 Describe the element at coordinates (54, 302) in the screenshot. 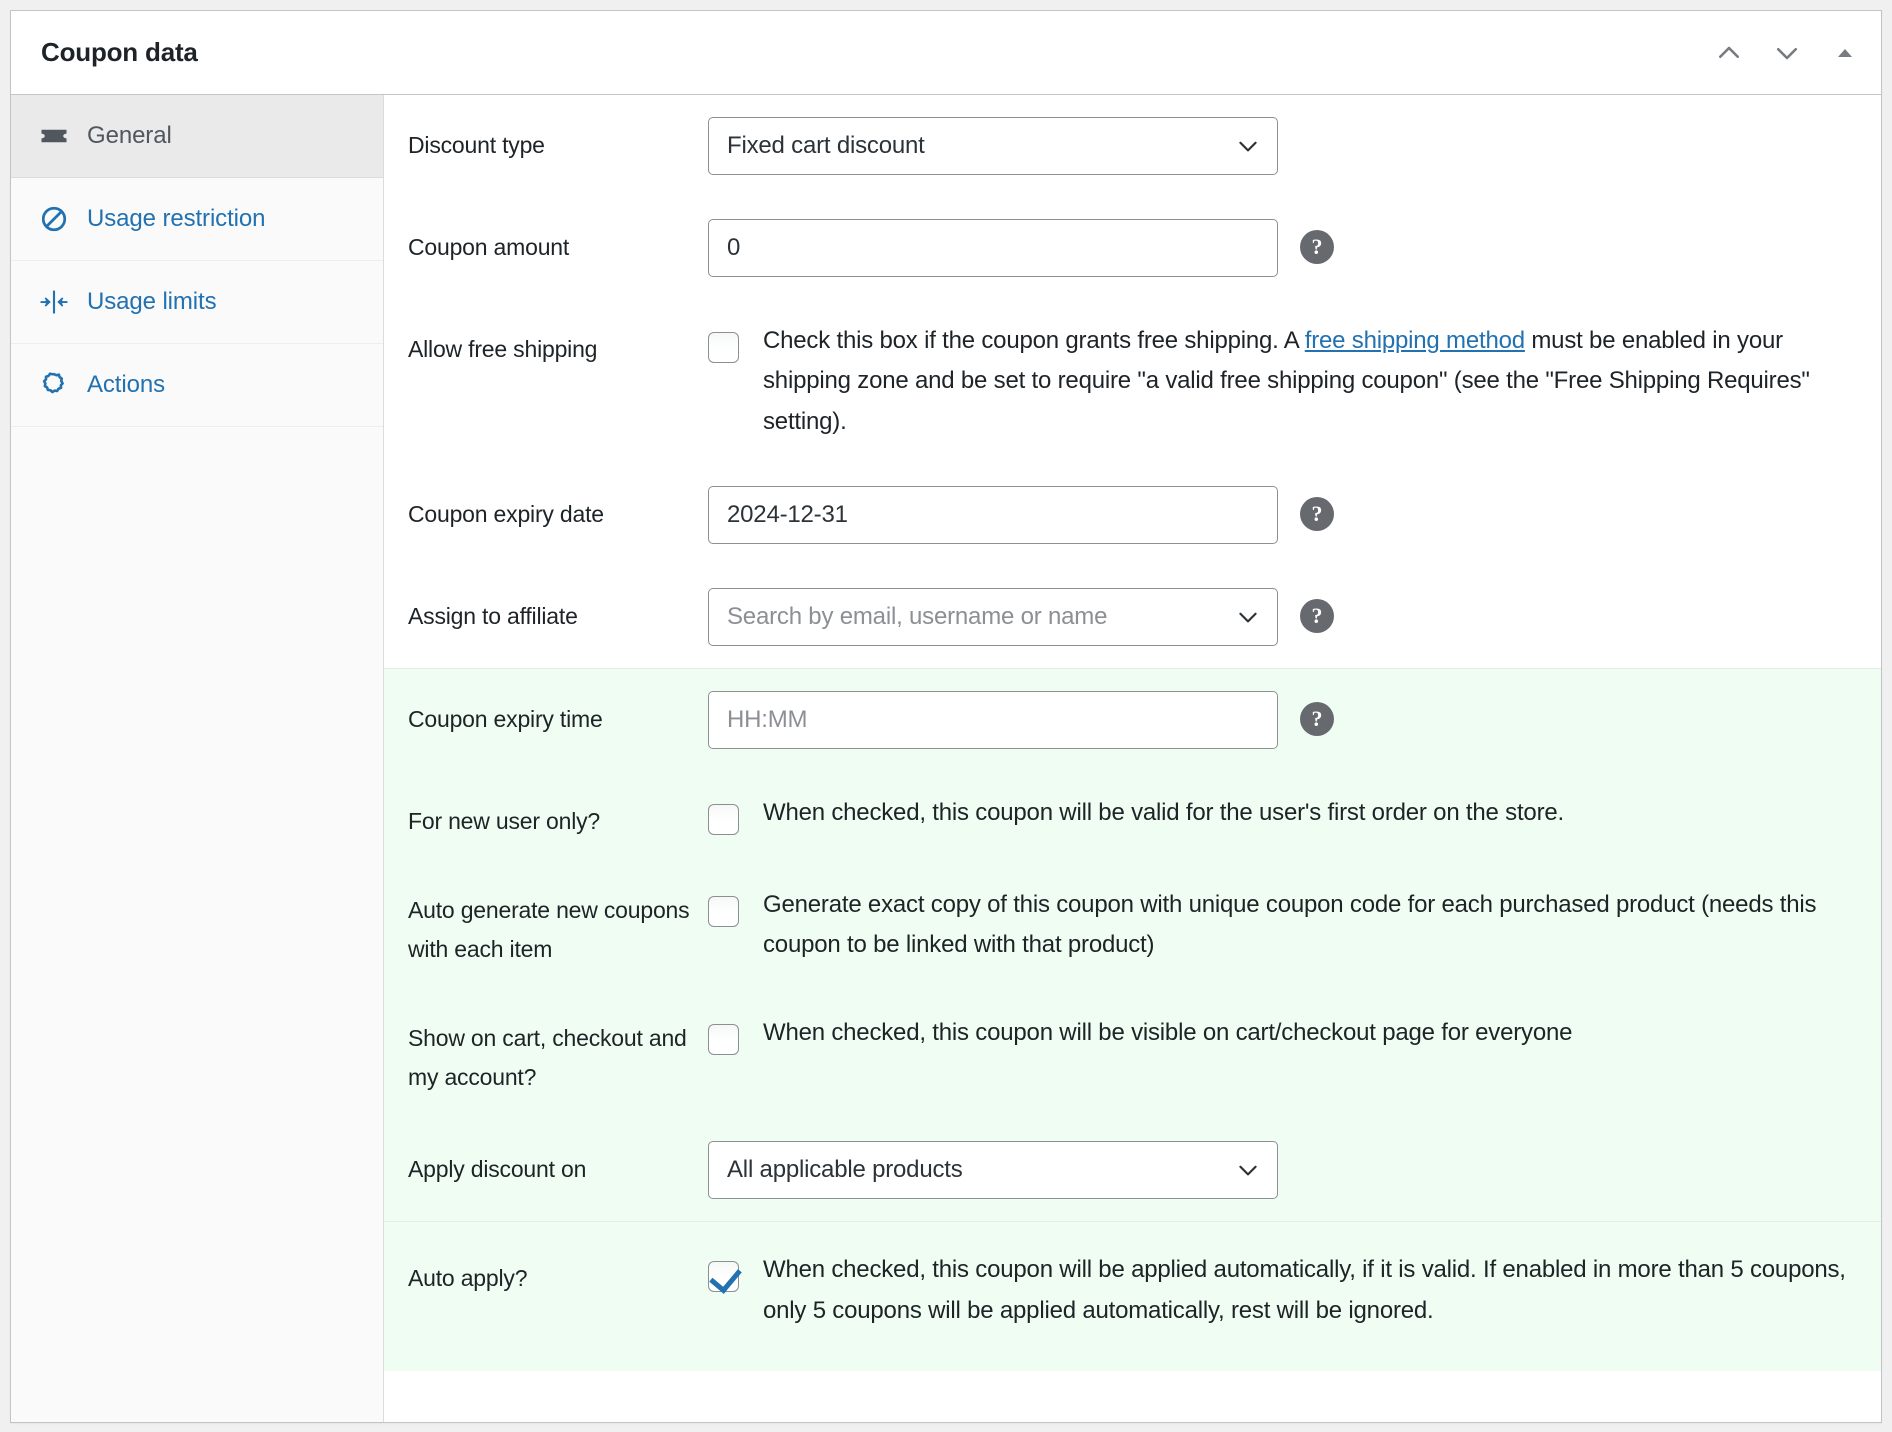

I see `limits-icon` at that location.